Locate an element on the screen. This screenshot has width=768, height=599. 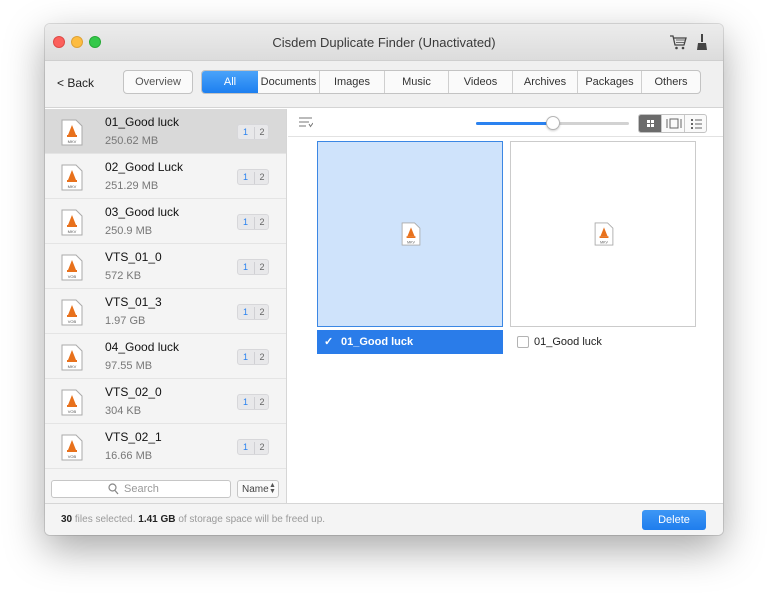
file-name: 03_Good luck is located at coordinates (142, 212).